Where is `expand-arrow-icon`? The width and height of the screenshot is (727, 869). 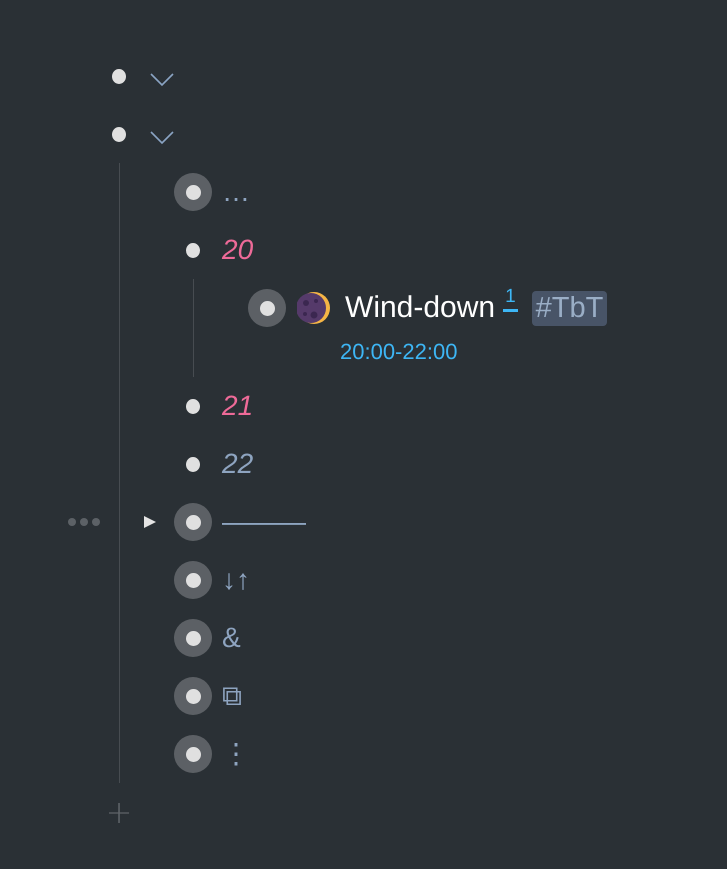 expand-arrow-icon is located at coordinates (150, 522).